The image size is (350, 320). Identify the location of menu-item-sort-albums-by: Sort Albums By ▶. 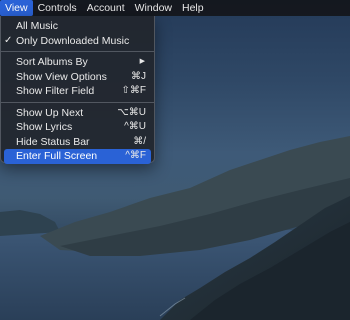
(77, 62).